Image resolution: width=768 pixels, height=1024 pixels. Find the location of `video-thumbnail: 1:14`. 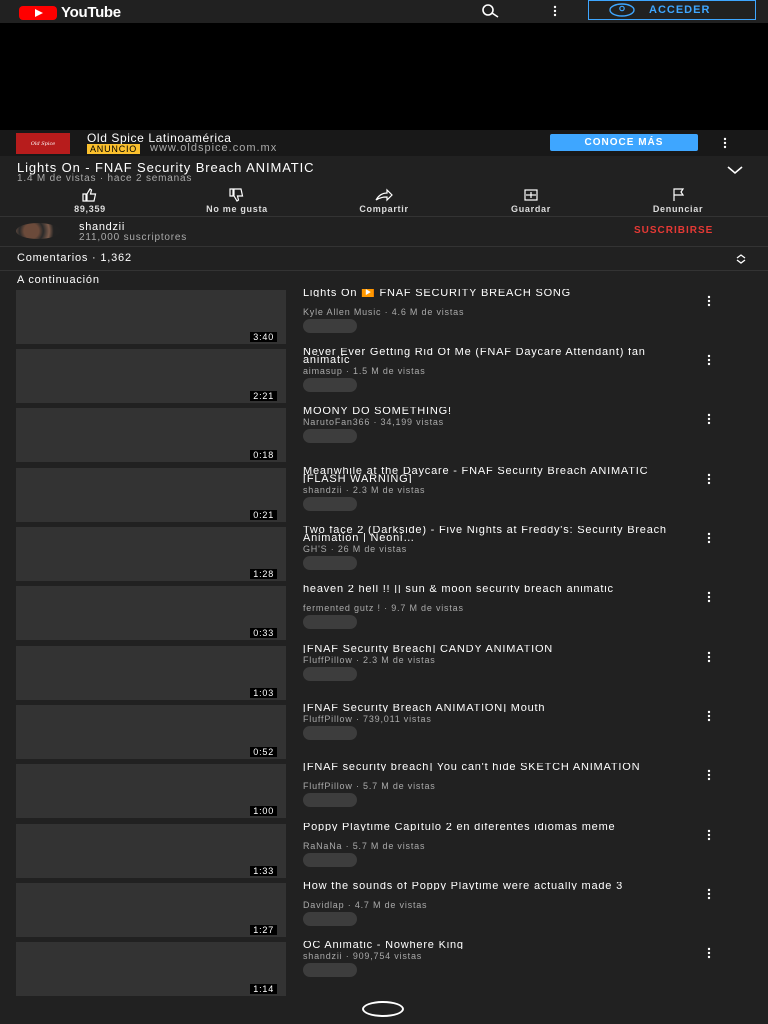

video-thumbnail: 1:14 is located at coordinates (151, 969).